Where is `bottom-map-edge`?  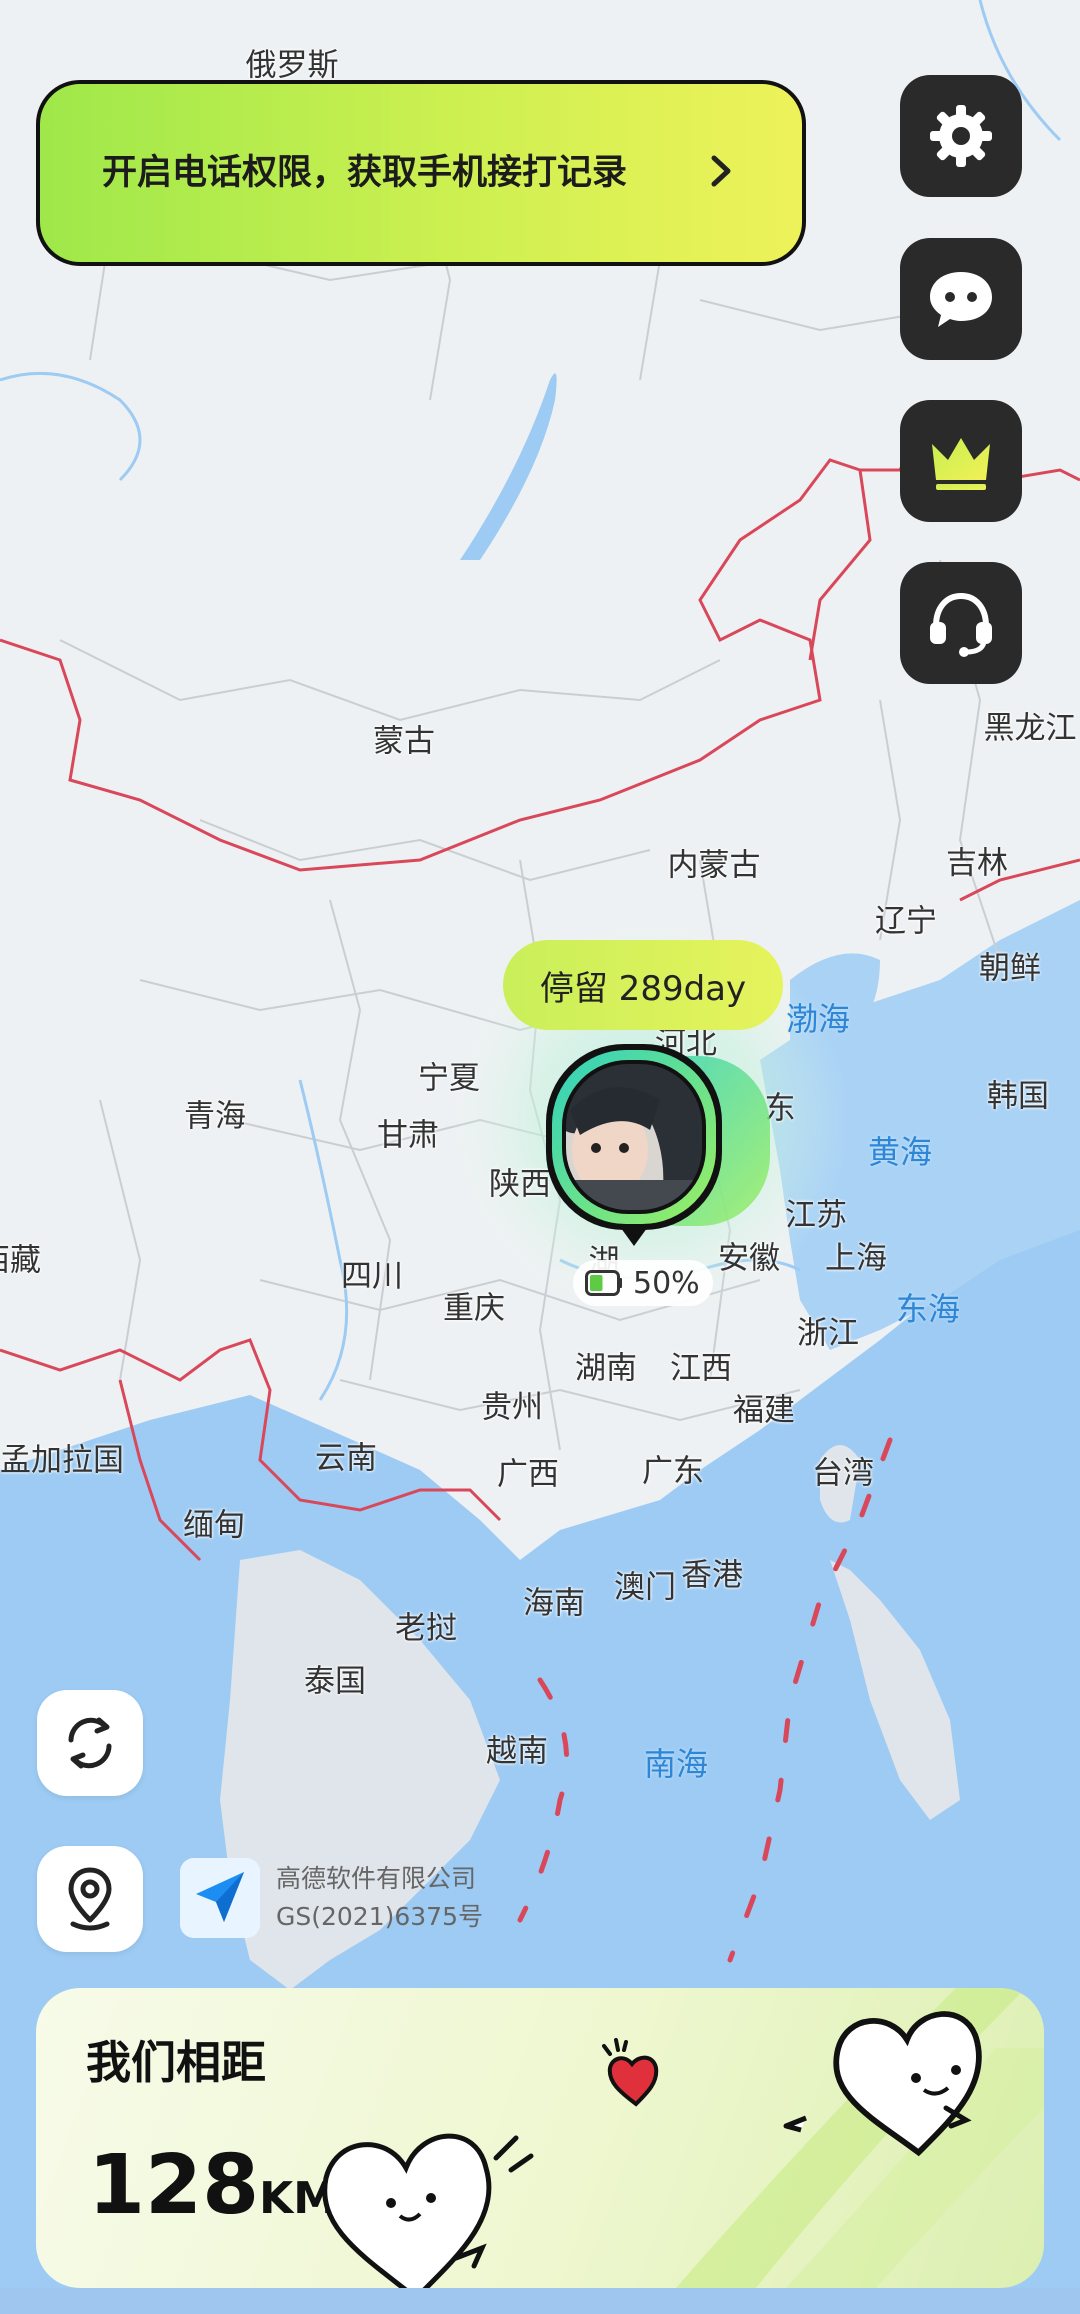
bottom-map-edge is located at coordinates (540, 2301).